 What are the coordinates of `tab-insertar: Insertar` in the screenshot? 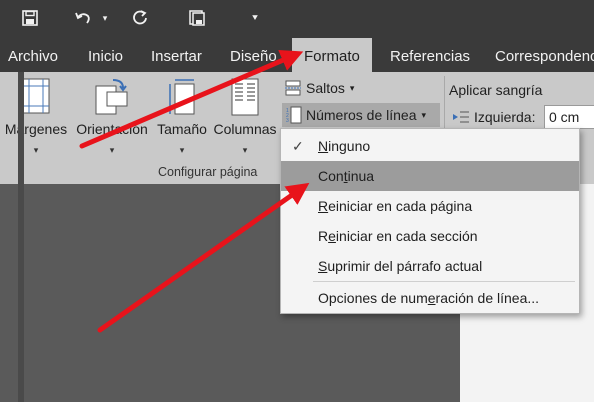 It's located at (176, 55).